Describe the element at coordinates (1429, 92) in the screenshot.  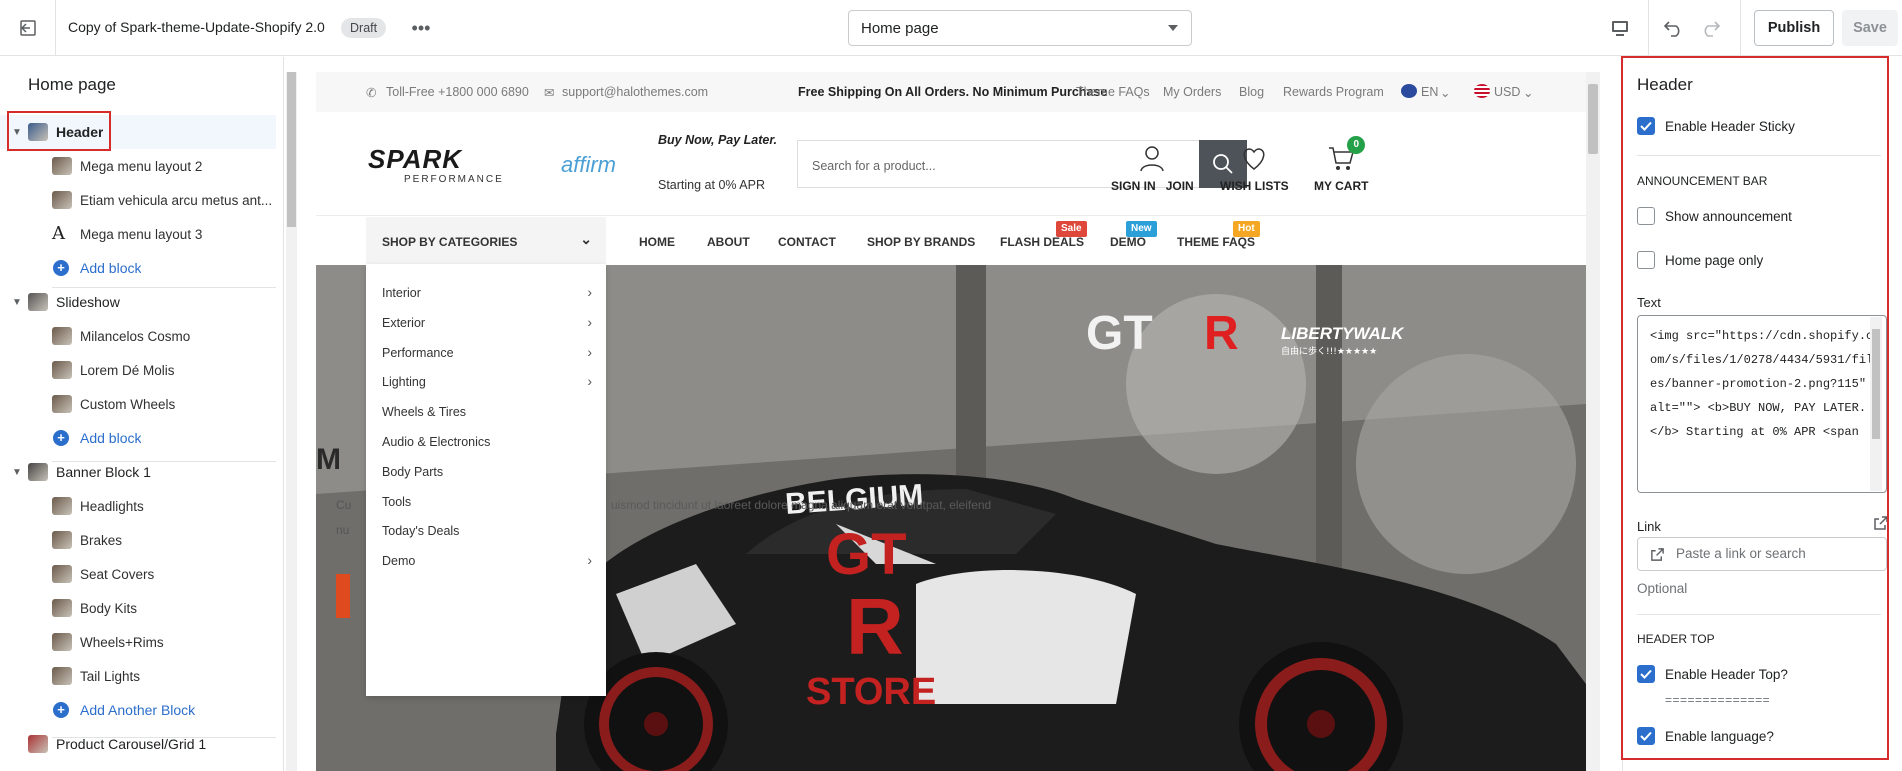
I see `language-select: EN` at that location.